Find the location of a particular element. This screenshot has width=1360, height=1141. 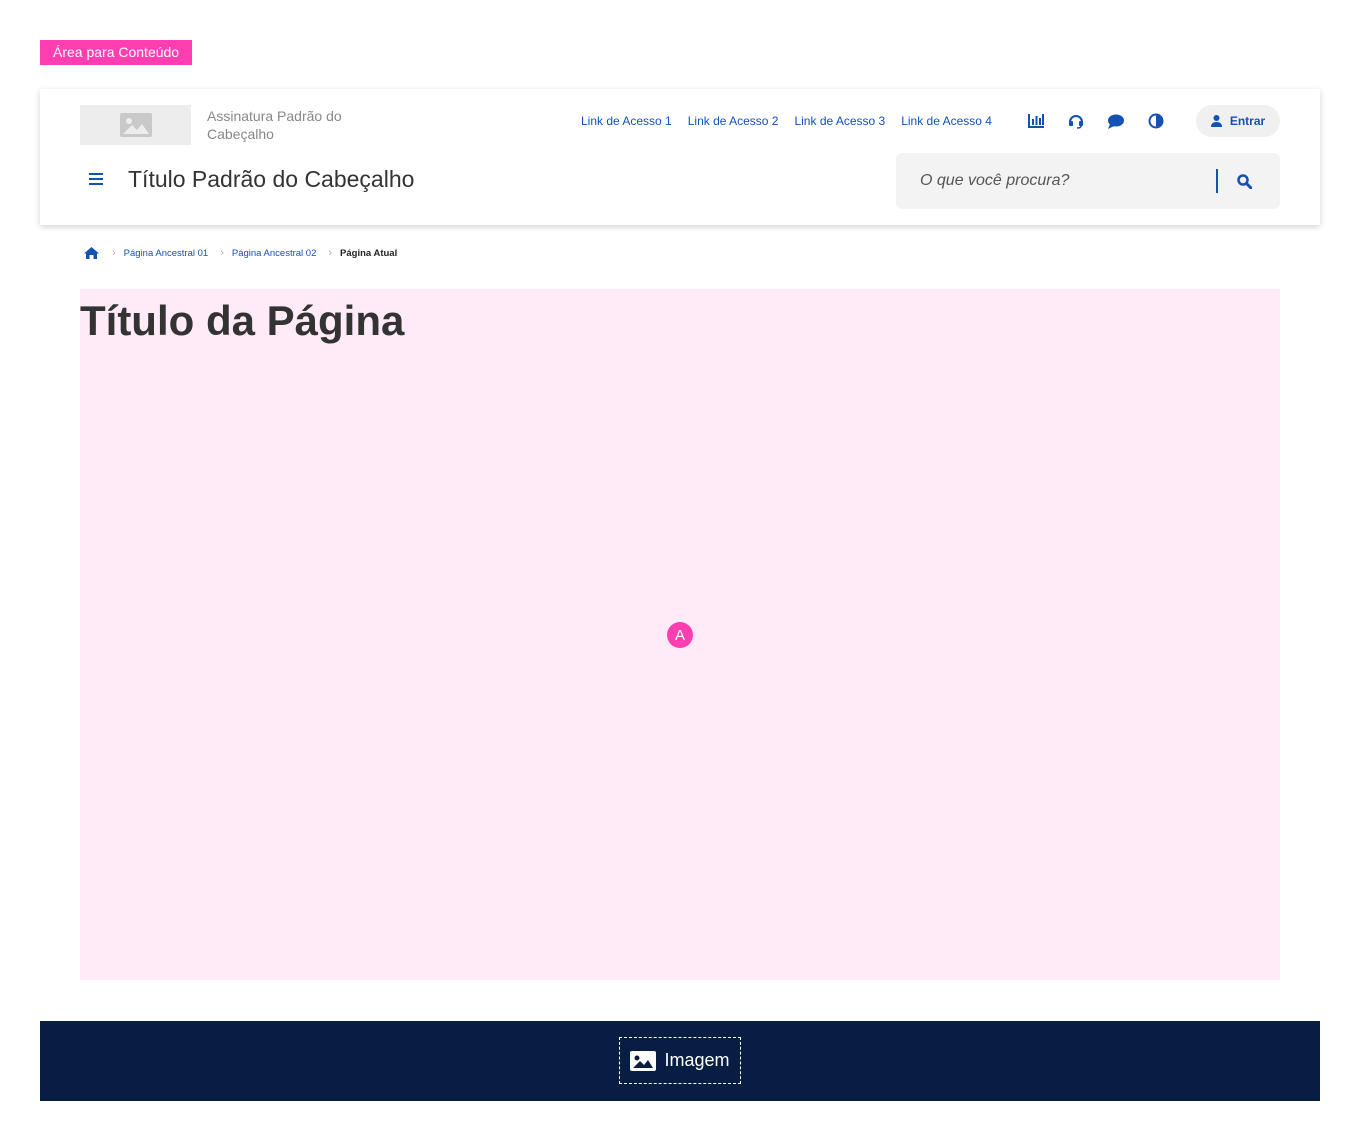

chart-icon is located at coordinates (1036, 121).